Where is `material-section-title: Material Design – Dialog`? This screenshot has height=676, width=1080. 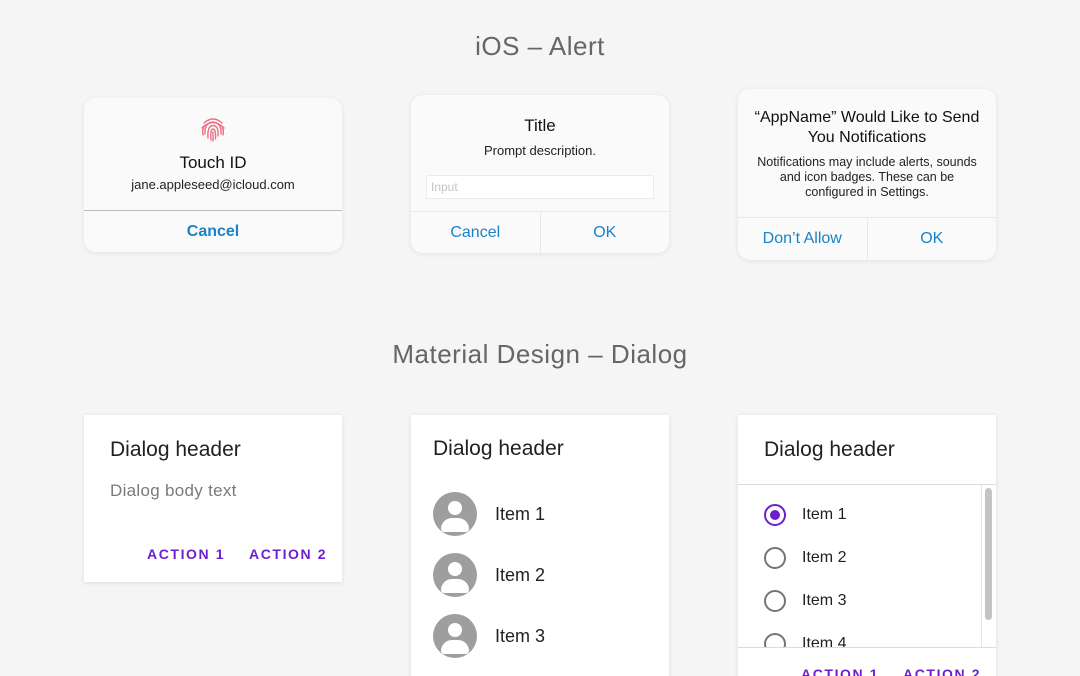
material-section-title: Material Design – Dialog is located at coordinates (540, 354).